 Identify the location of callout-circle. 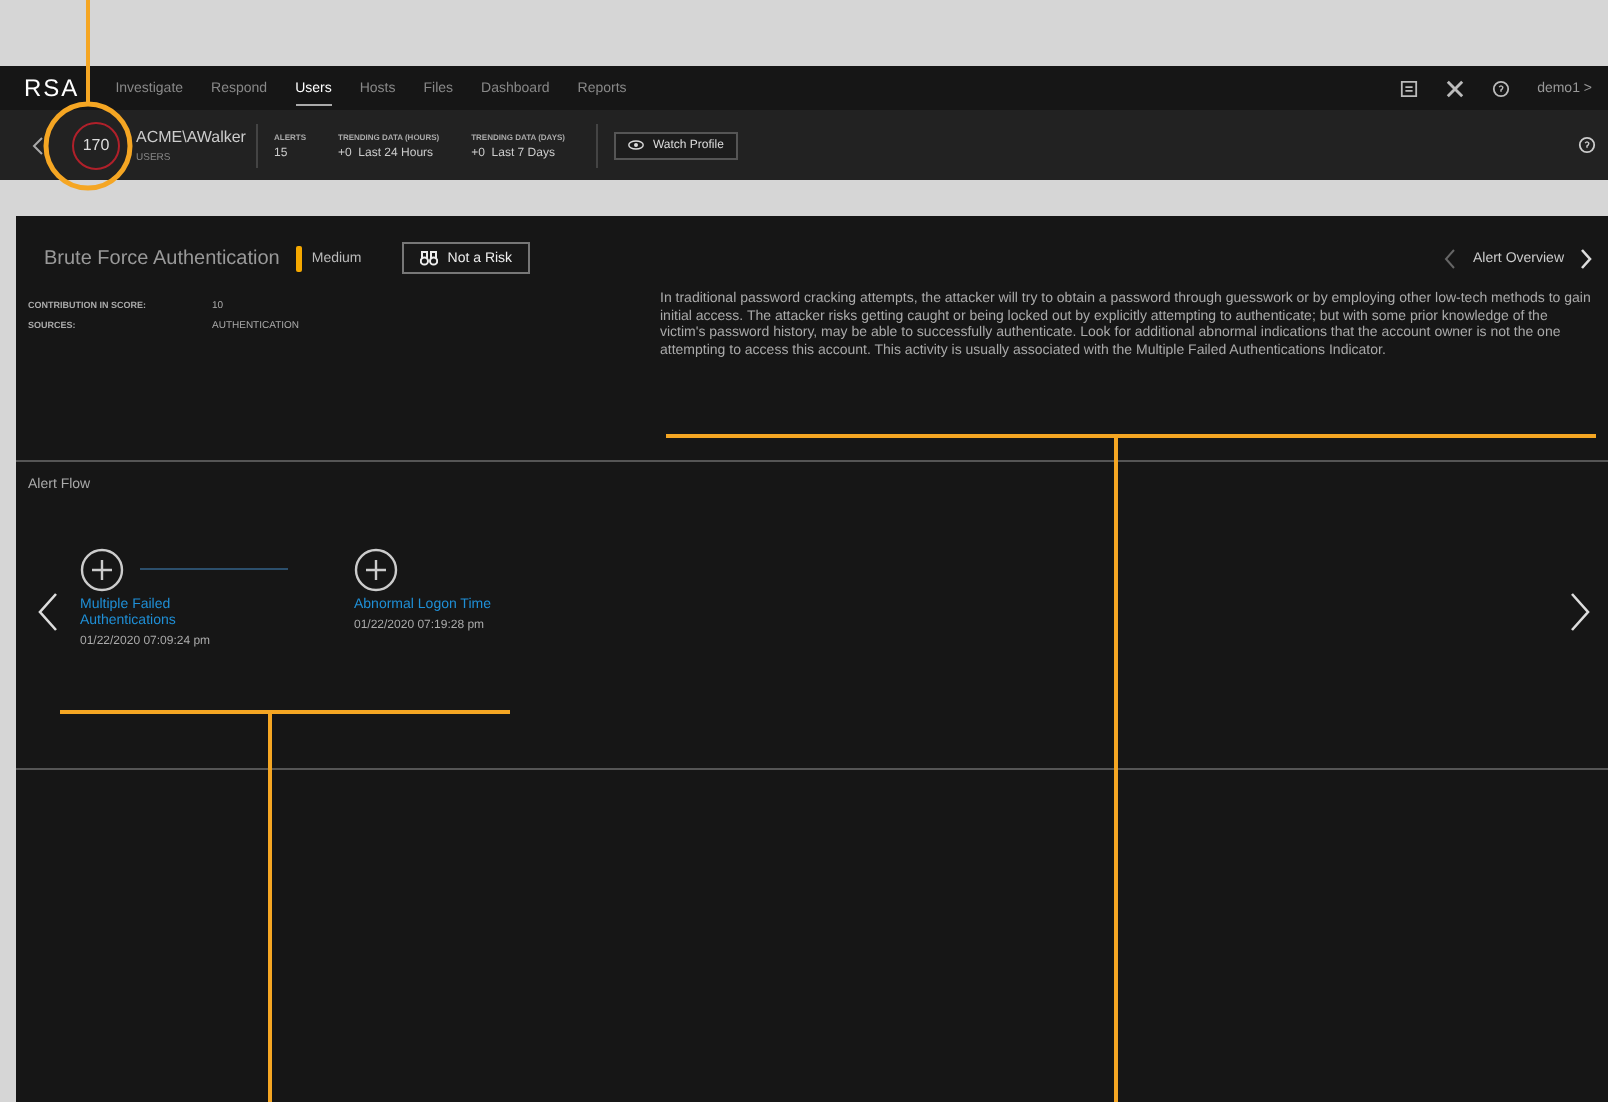
(88, 146).